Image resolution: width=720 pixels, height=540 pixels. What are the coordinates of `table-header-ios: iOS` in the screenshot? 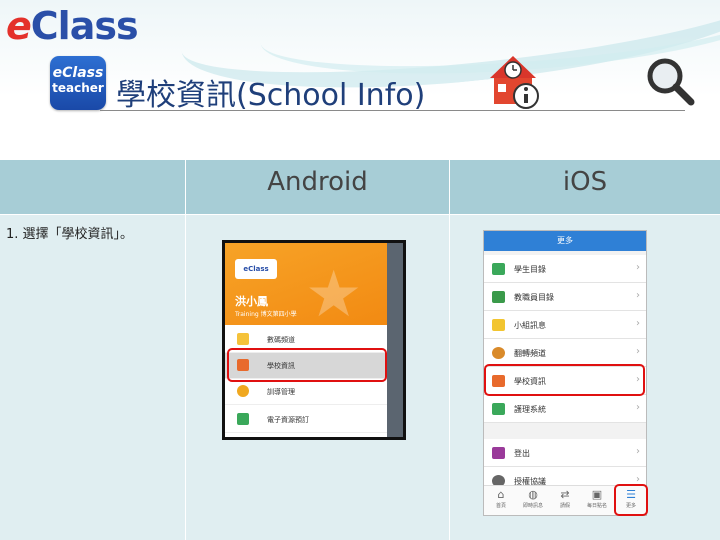 It's located at (585, 187).